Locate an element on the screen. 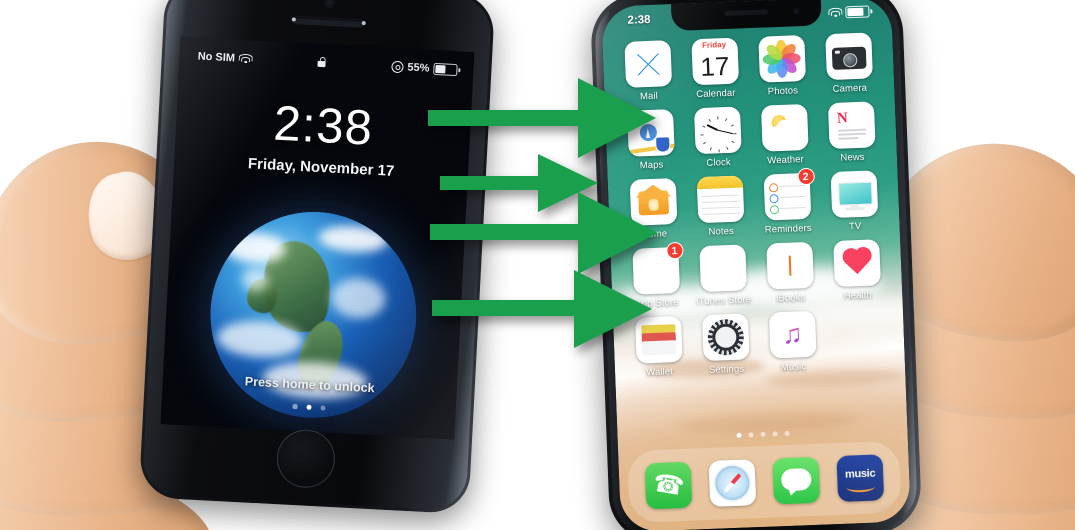  app-label: iBooks is located at coordinates (791, 298).